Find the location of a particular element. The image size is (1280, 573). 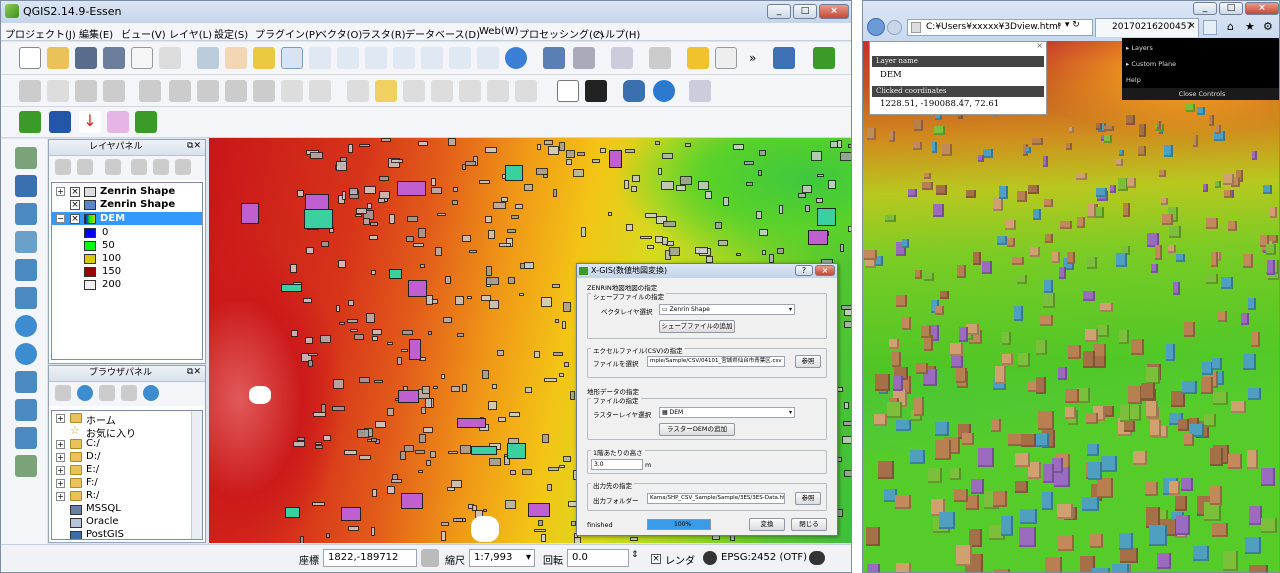

node-tool-icon is located at coordinates (150, 91).